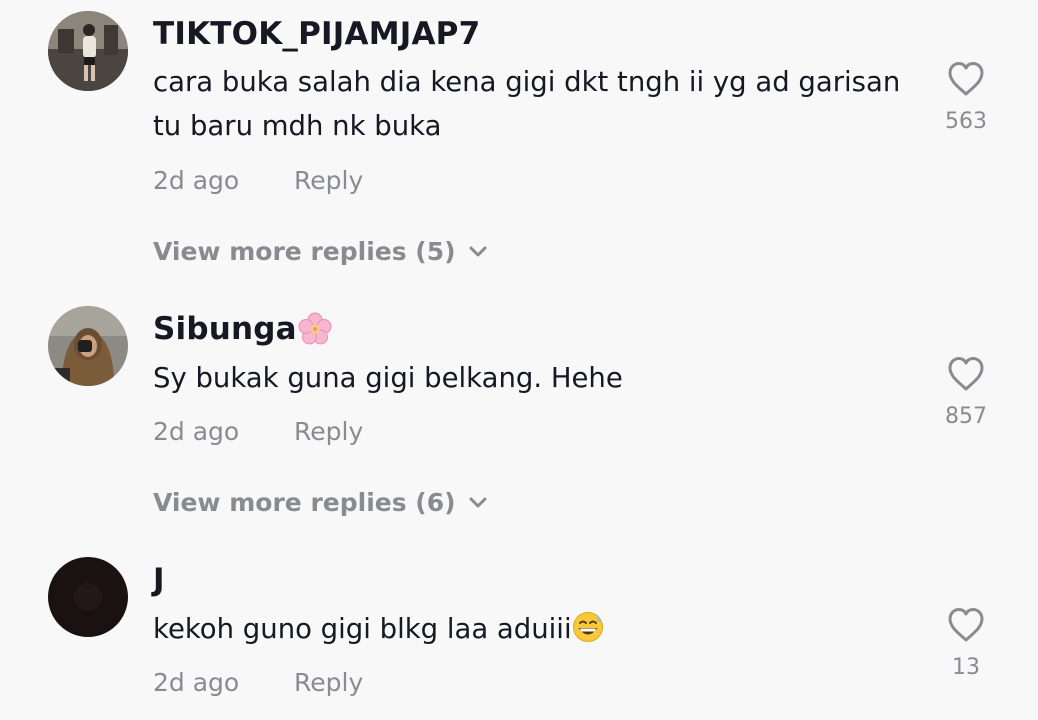  Describe the element at coordinates (588, 627) in the screenshot. I see `grinning-sweat-icon` at that location.